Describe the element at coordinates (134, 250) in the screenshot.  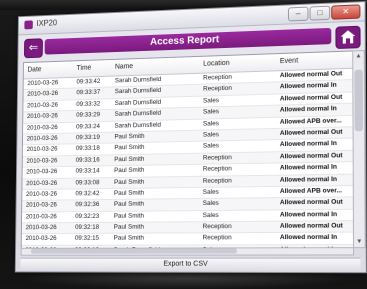
I see `horizontal-scrollbar-thumb` at that location.